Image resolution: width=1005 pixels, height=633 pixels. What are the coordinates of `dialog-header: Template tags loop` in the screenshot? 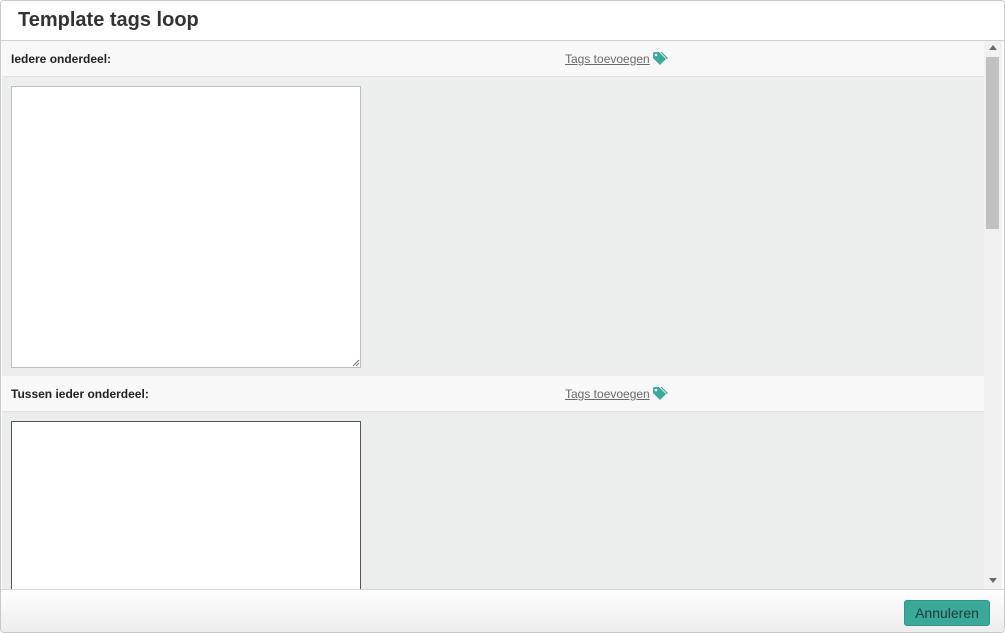 It's located at (502, 21).